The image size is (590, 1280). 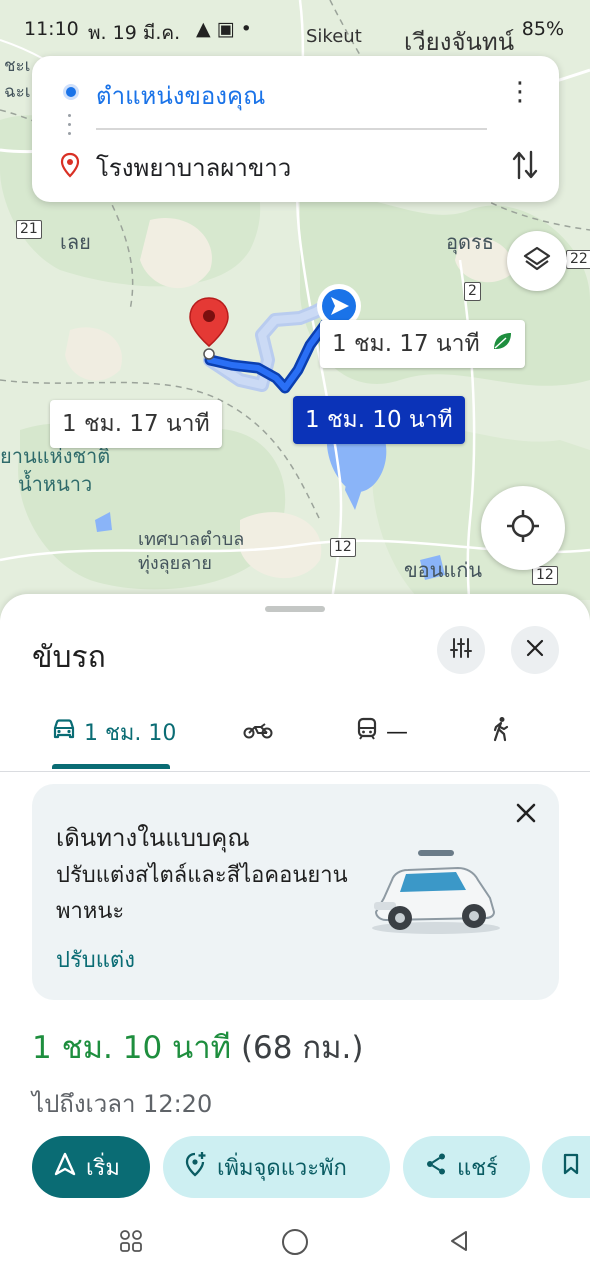 I want to click on field-divider, so click(x=291, y=129).